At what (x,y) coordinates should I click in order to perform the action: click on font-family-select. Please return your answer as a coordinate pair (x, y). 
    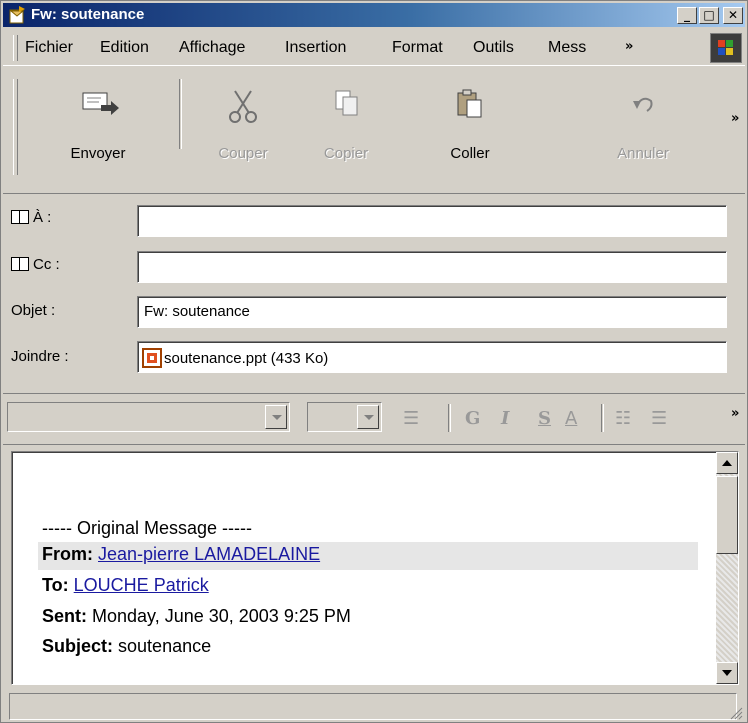
    Looking at the image, I should click on (148, 417).